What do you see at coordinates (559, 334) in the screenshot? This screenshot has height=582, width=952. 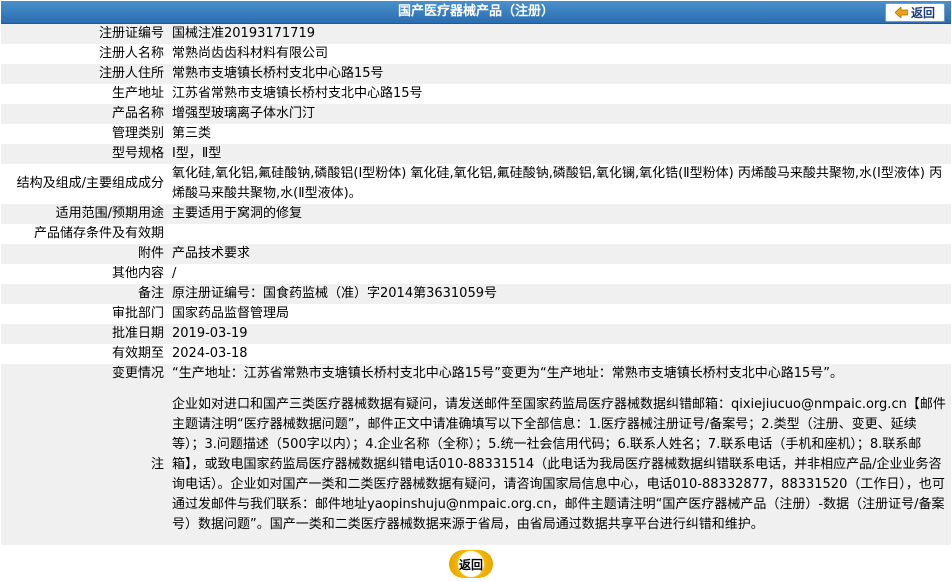 I see `field-value: 2019-03-19` at bounding box center [559, 334].